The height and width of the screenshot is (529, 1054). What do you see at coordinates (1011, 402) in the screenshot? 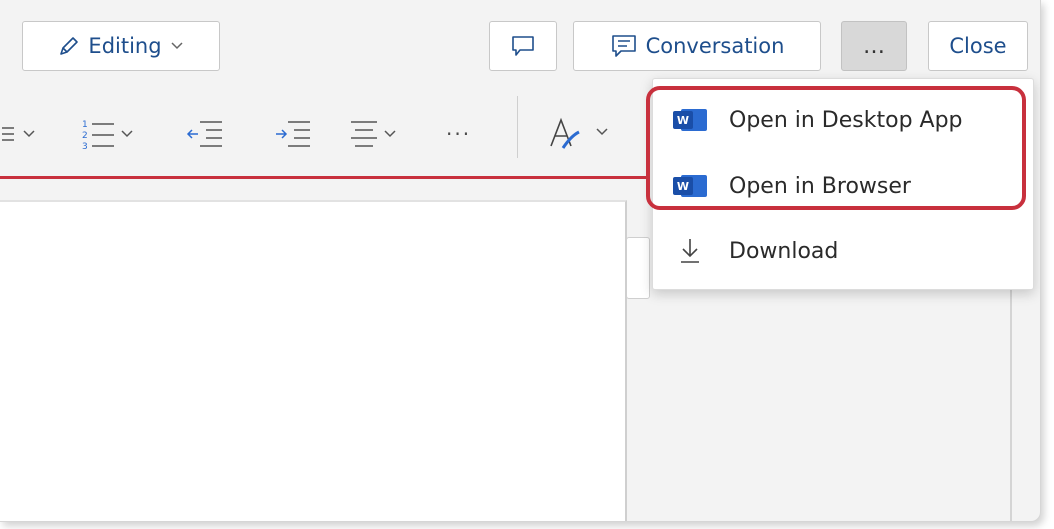
I see `pane-divider` at bounding box center [1011, 402].